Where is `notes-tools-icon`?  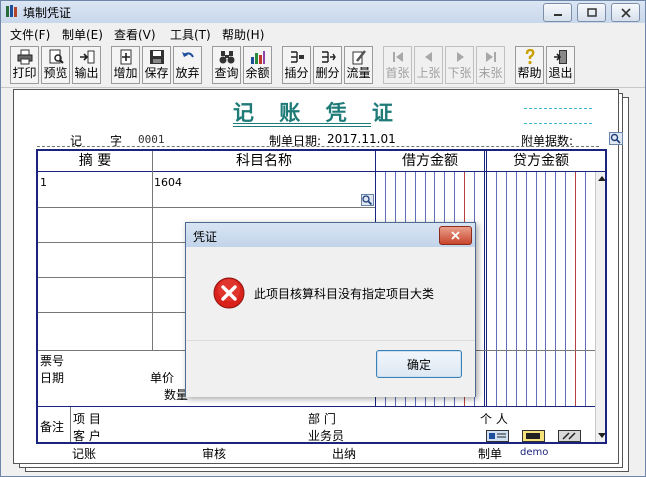
notes-tools-icon is located at coordinates (569, 436).